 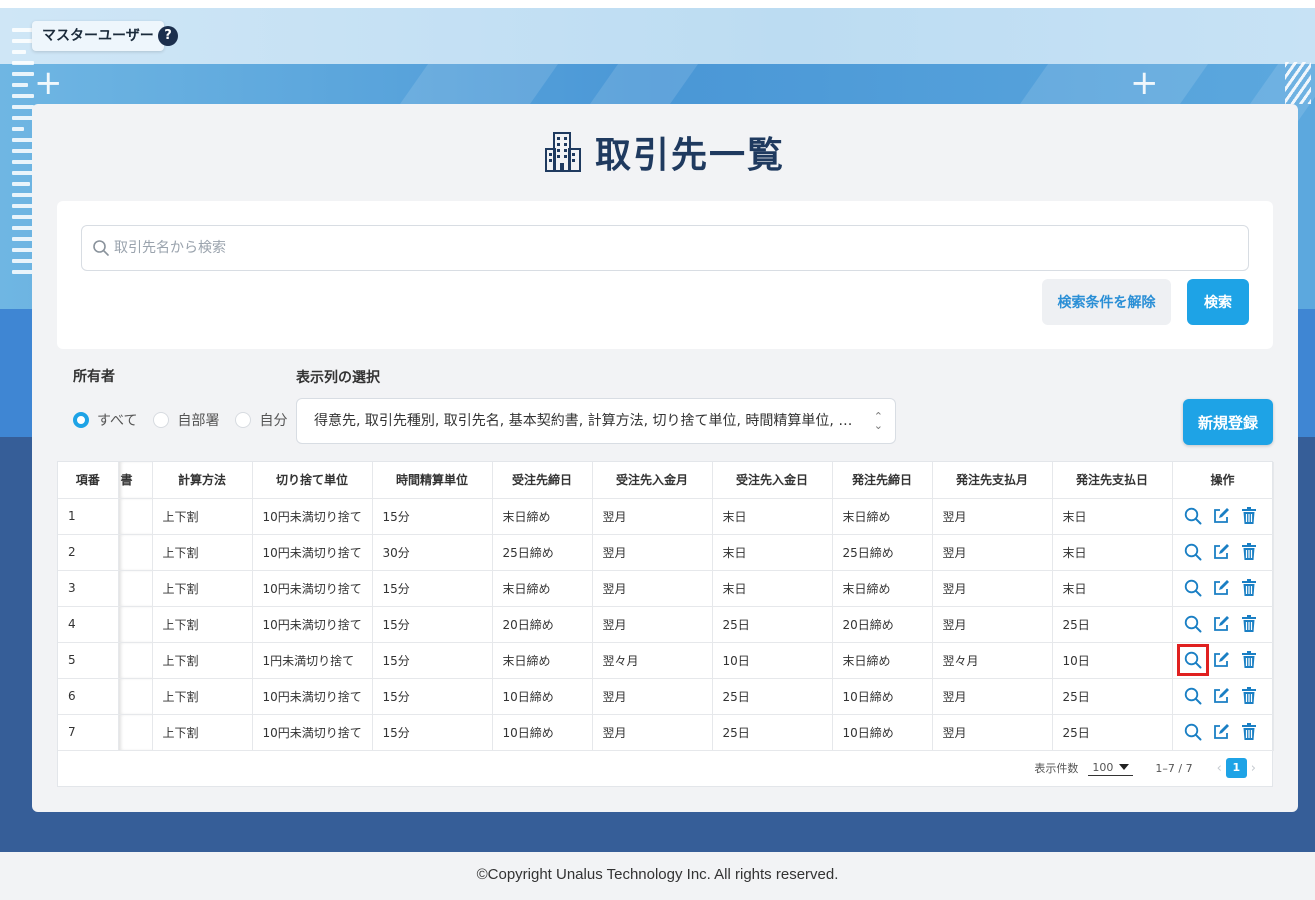 I want to click on page-button-current: 1, so click(x=1236, y=768).